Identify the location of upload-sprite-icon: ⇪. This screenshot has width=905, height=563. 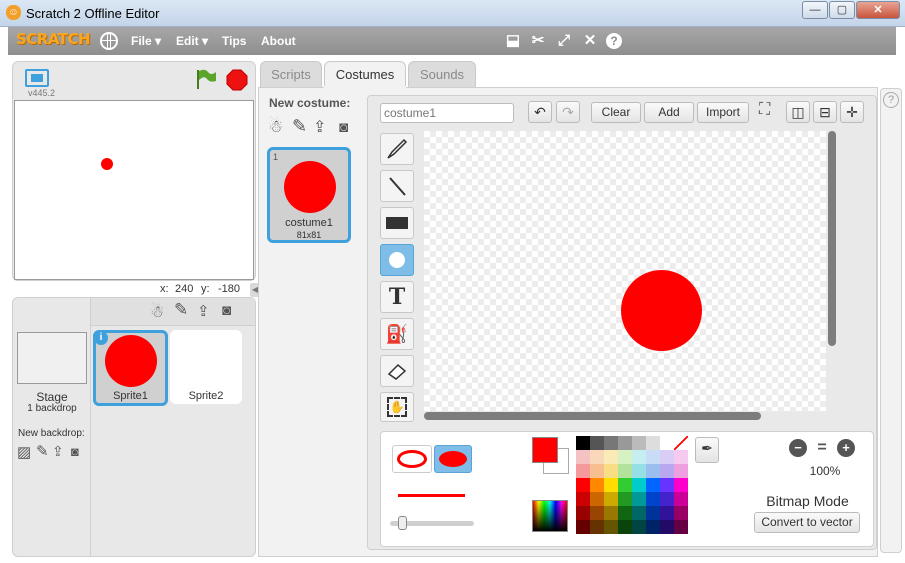
(203, 311).